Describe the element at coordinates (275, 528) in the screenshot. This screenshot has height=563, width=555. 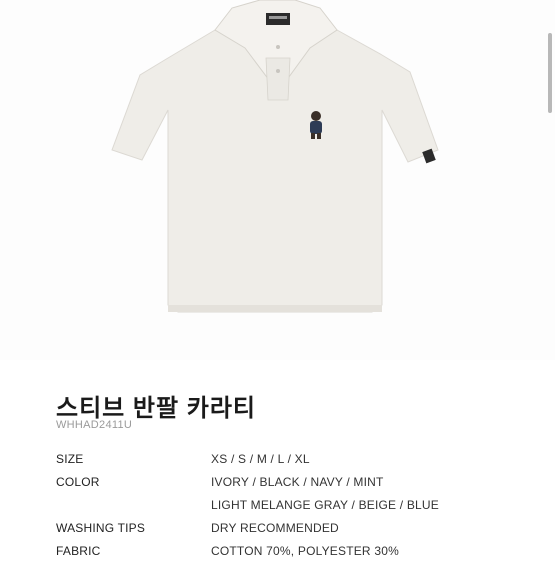
I see `spec-value: DRY RECOMMENDED` at that location.